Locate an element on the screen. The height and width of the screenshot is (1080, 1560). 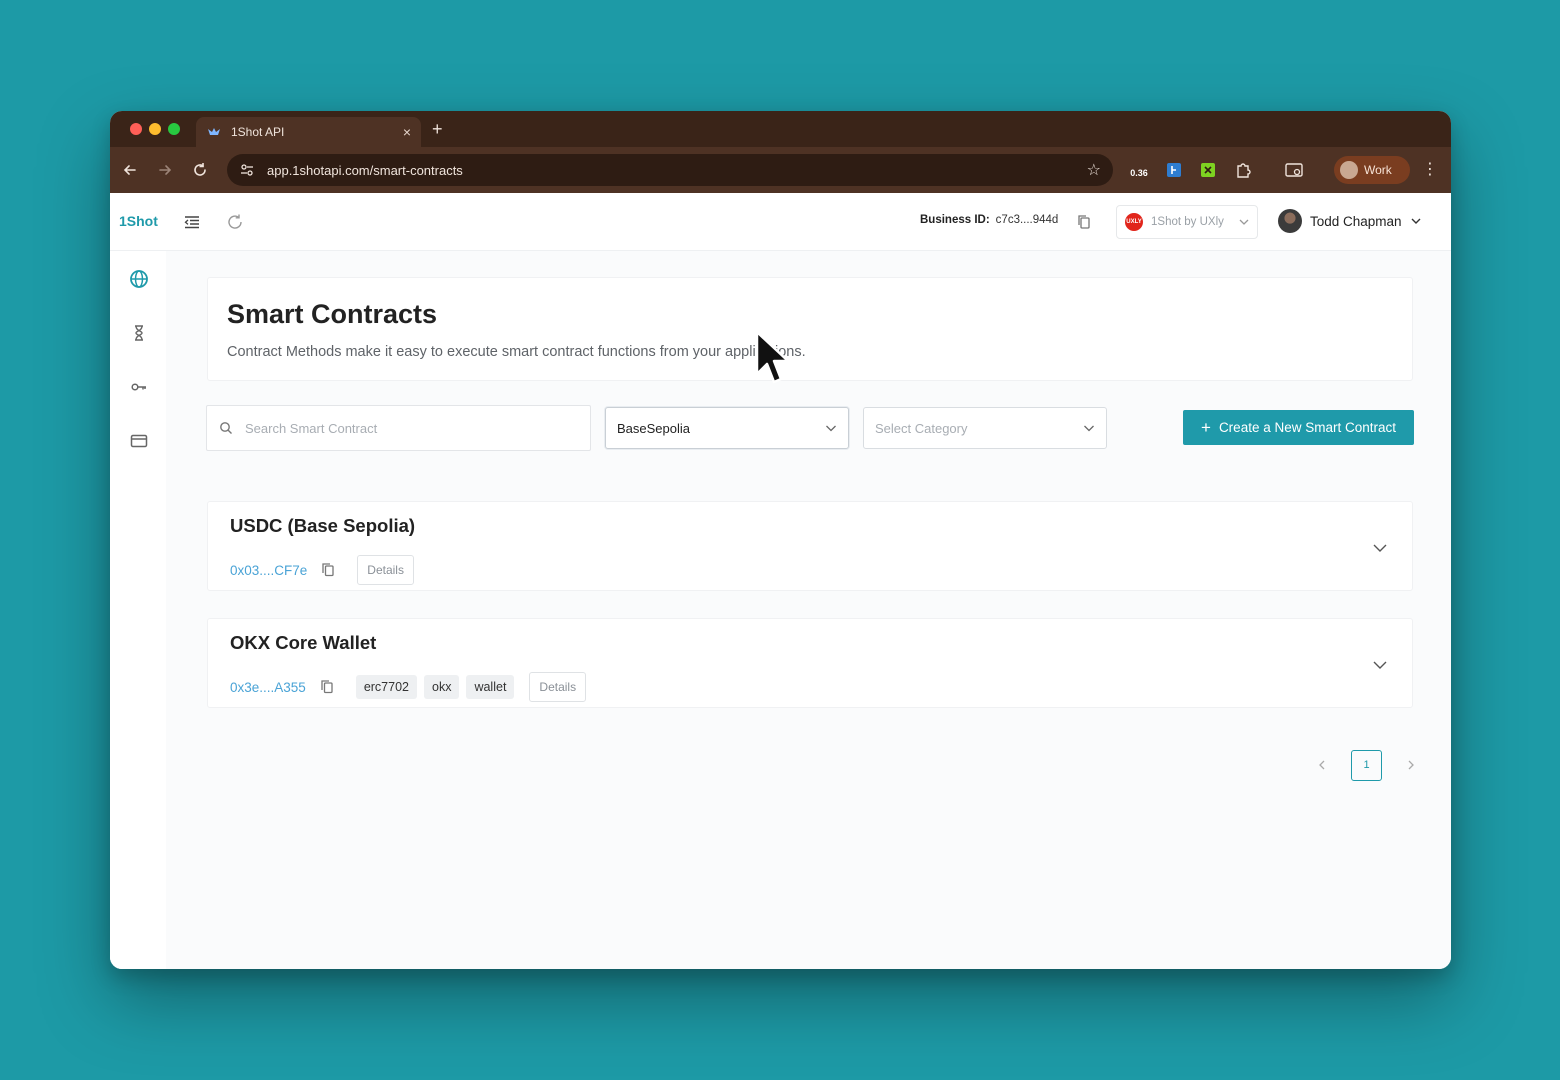
new-tab-button: + is located at coordinates (437, 129).